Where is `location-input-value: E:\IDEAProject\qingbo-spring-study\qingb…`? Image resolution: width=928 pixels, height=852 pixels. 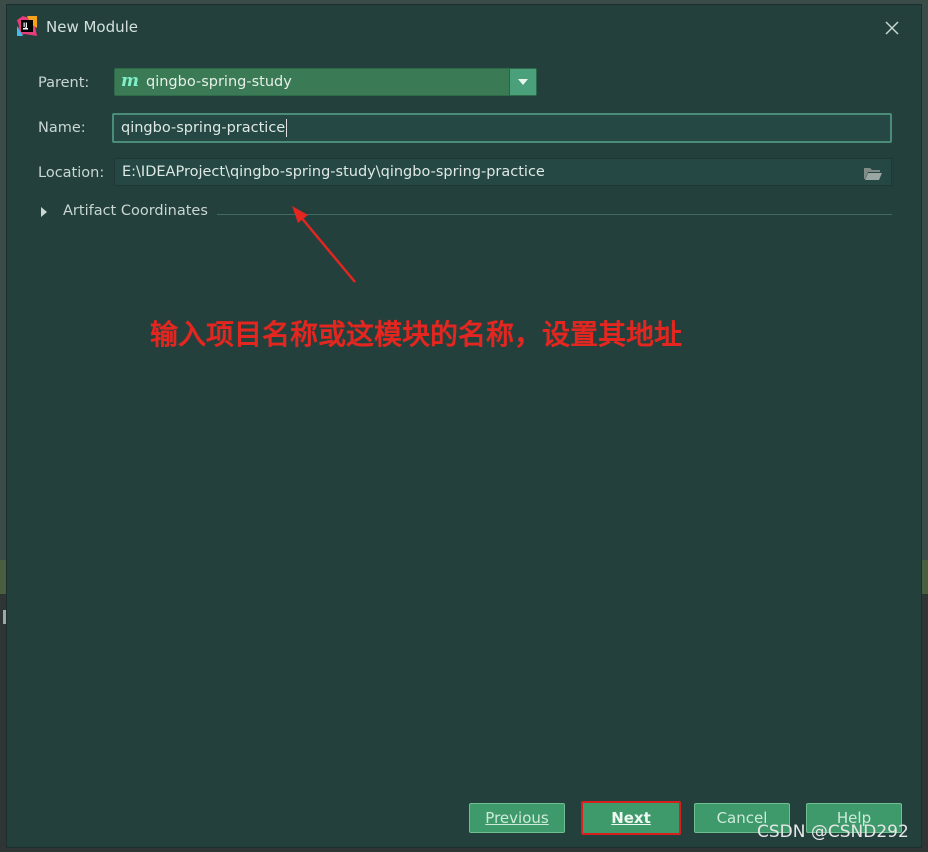 location-input-value: E:\IDEAProject\qingbo-spring-study\qingb… is located at coordinates (333, 172).